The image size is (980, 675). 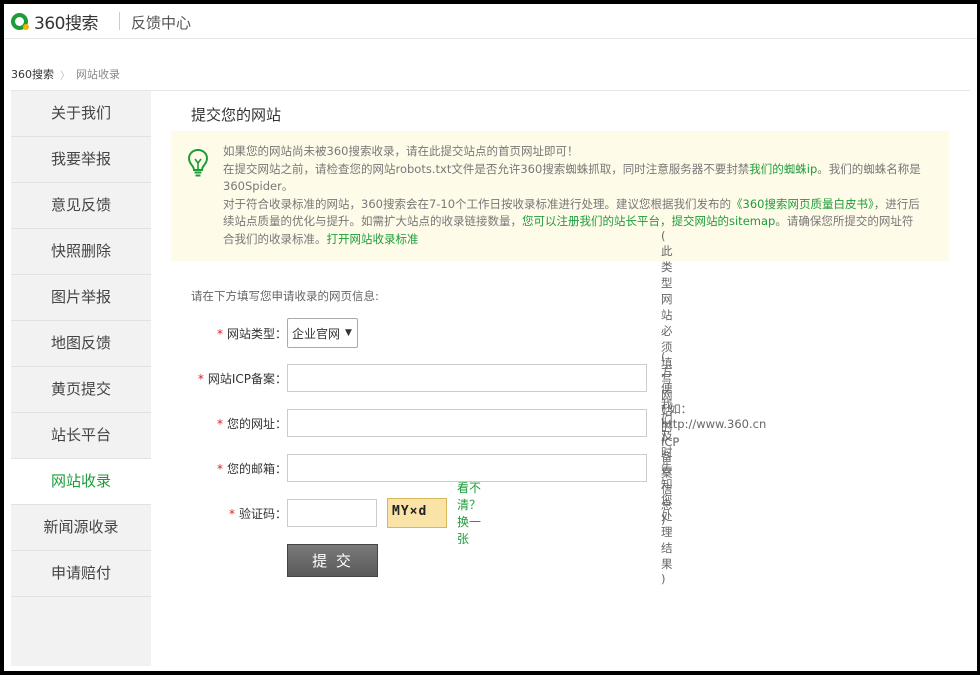 What do you see at coordinates (714, 423) in the screenshot?
I see `url-hint: ( 如：http://www.360.cn )` at bounding box center [714, 423].